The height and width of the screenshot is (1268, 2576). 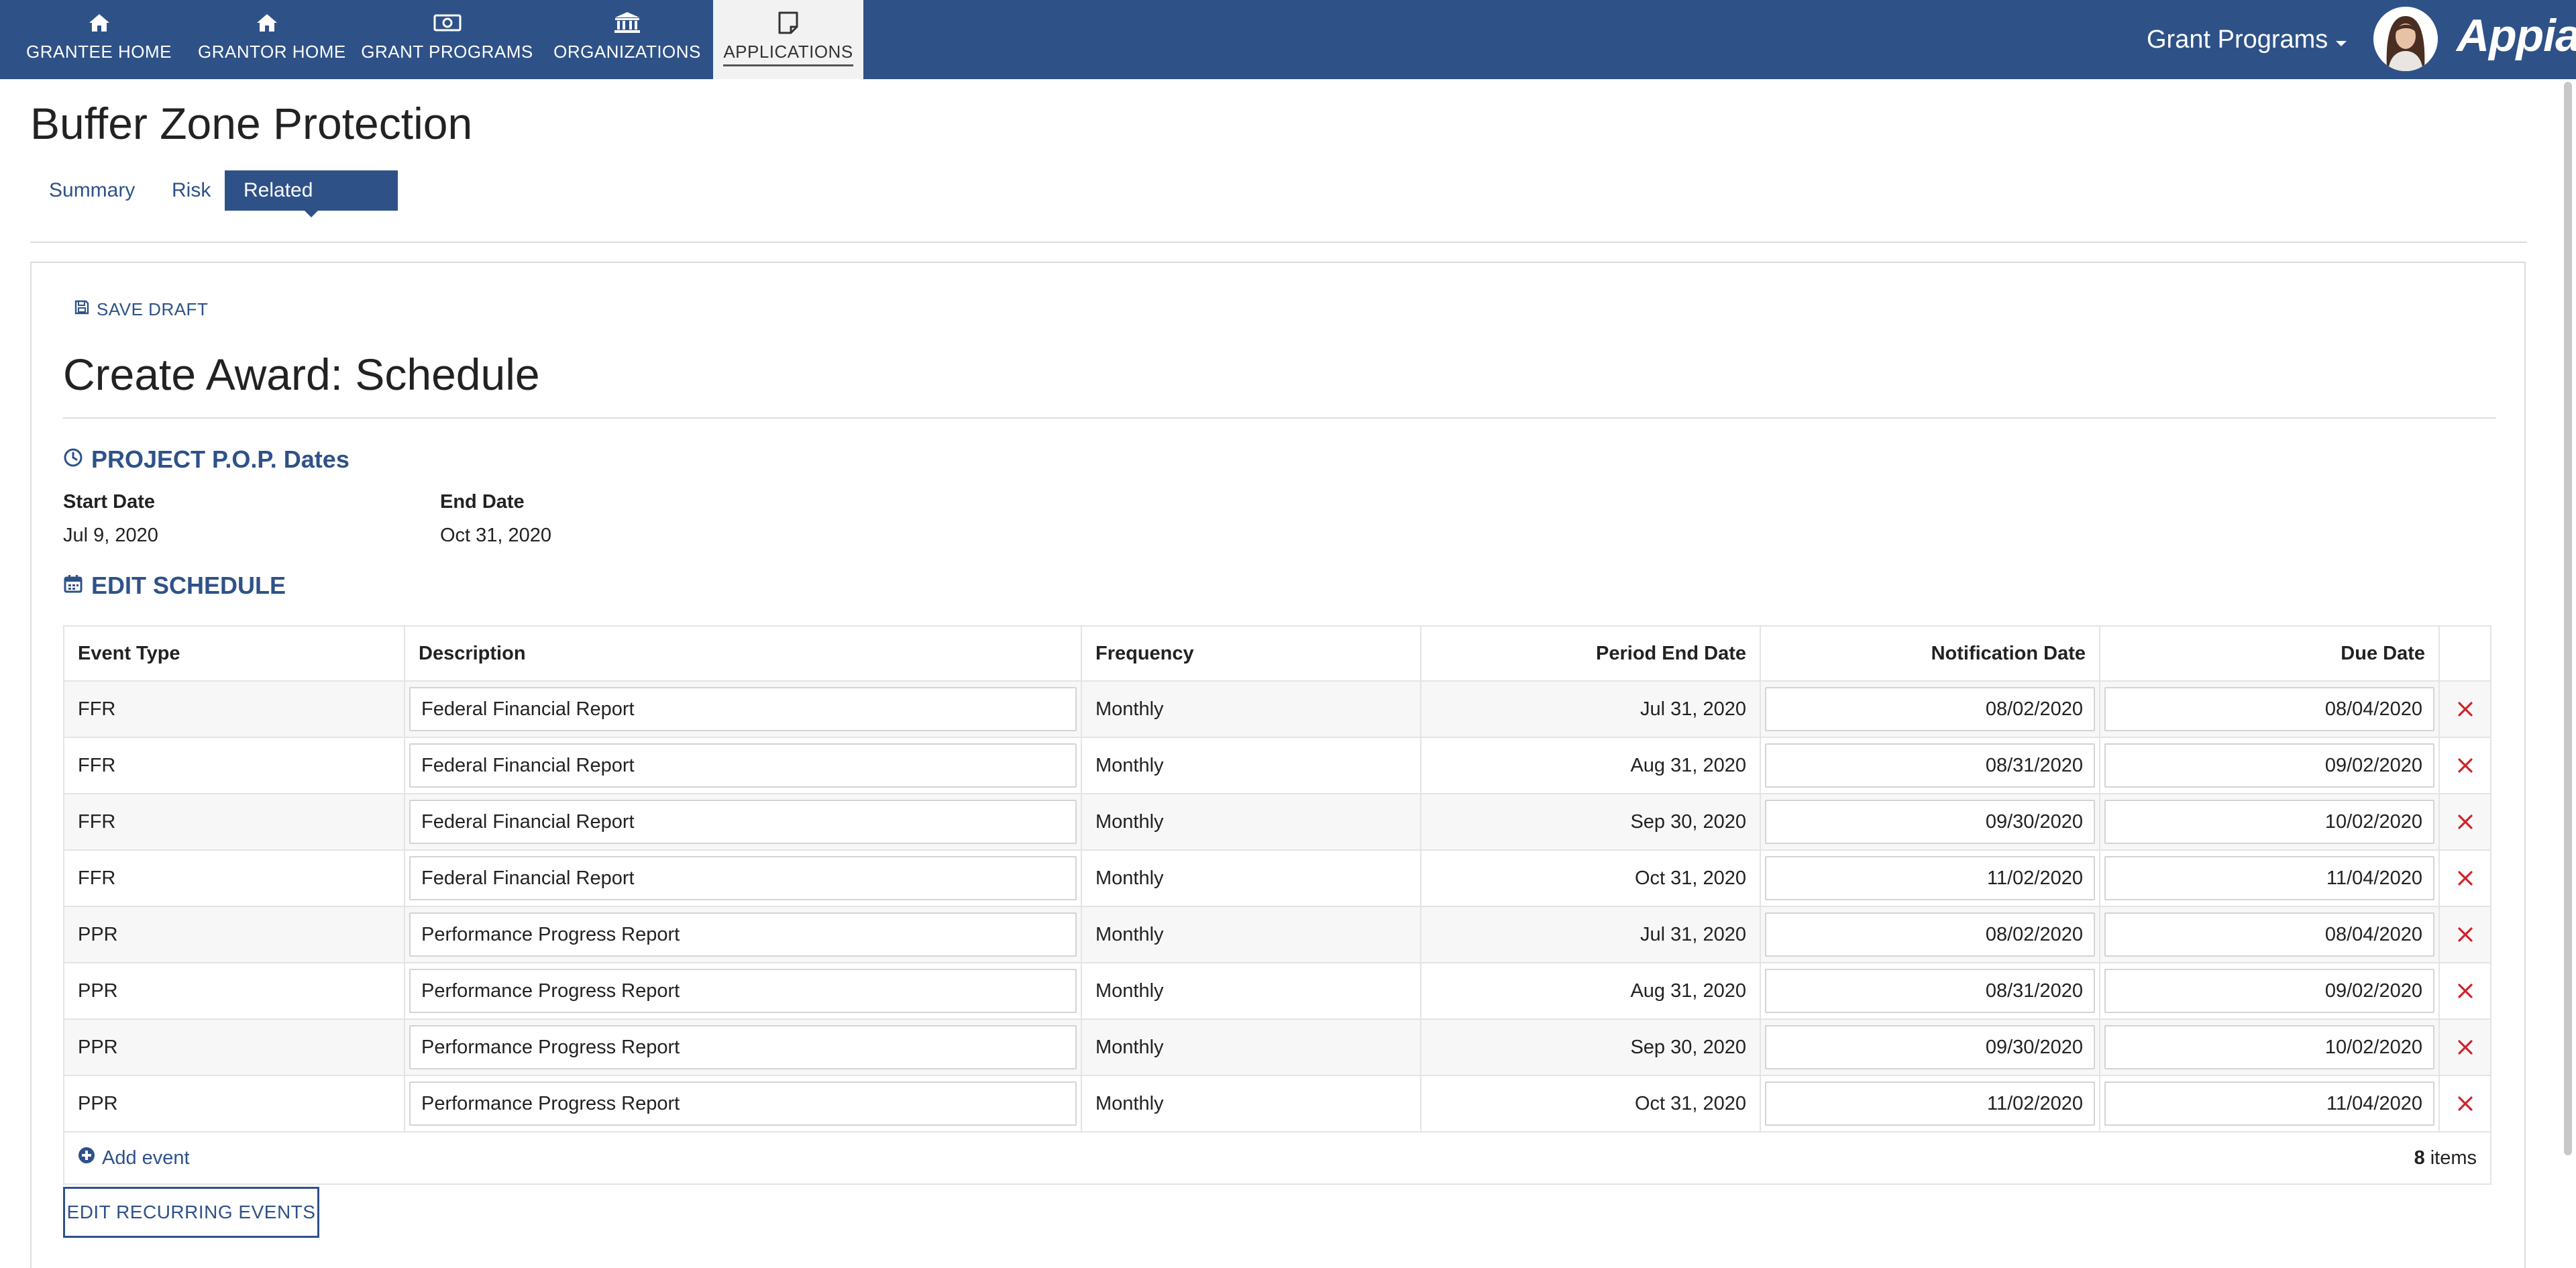 I want to click on record-title: Buffer Zone Protection, so click(x=251, y=123).